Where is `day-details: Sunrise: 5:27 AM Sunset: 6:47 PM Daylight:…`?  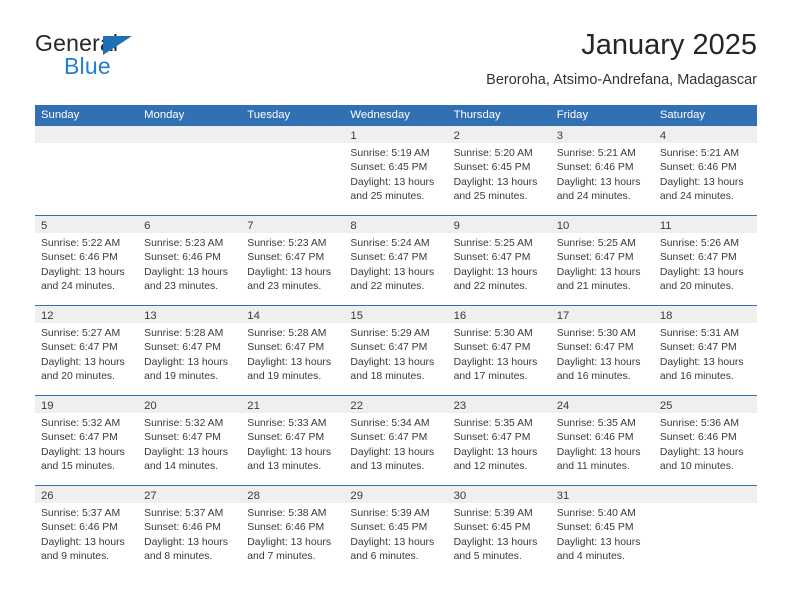 day-details: Sunrise: 5:27 AM Sunset: 6:47 PM Daylight:… is located at coordinates (86, 354).